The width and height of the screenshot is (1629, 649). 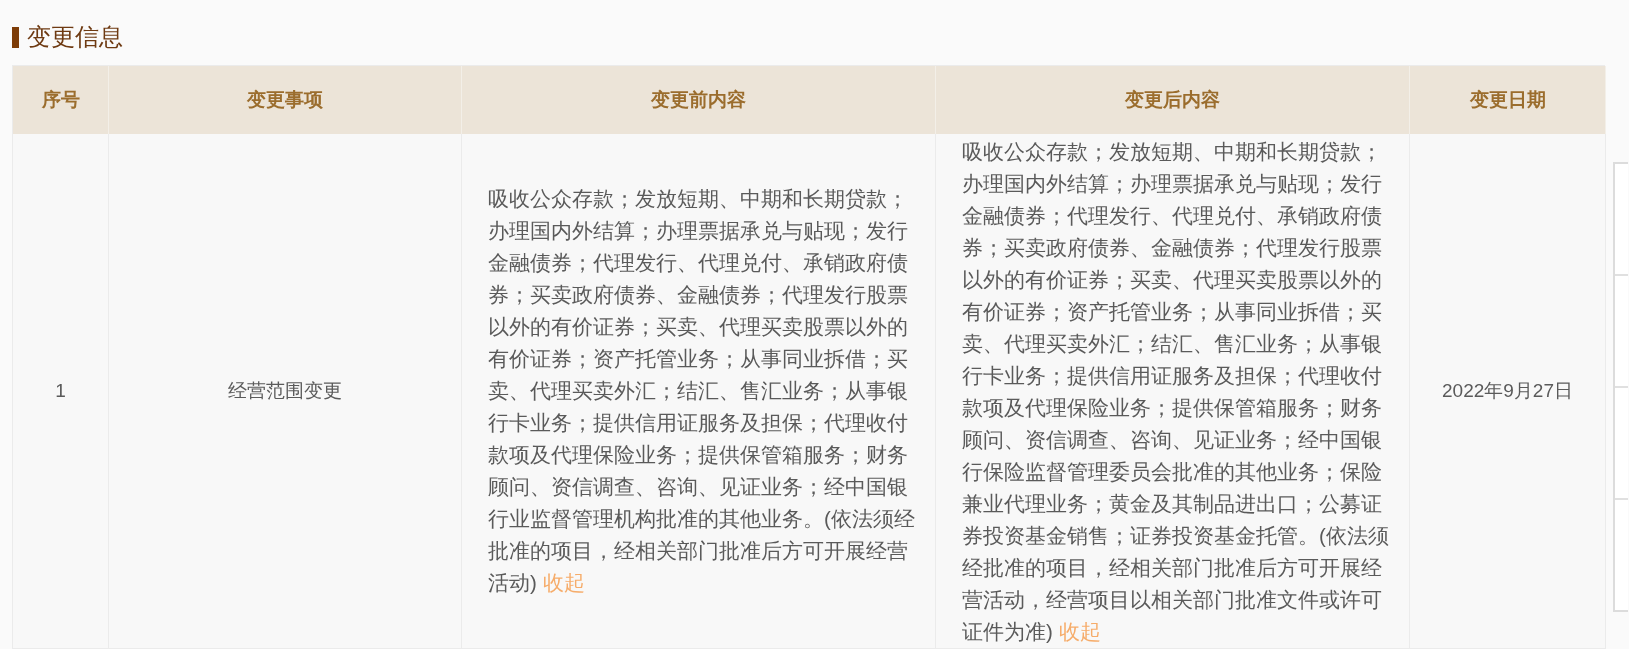 I want to click on section-title: 变更信息, so click(x=75, y=37).